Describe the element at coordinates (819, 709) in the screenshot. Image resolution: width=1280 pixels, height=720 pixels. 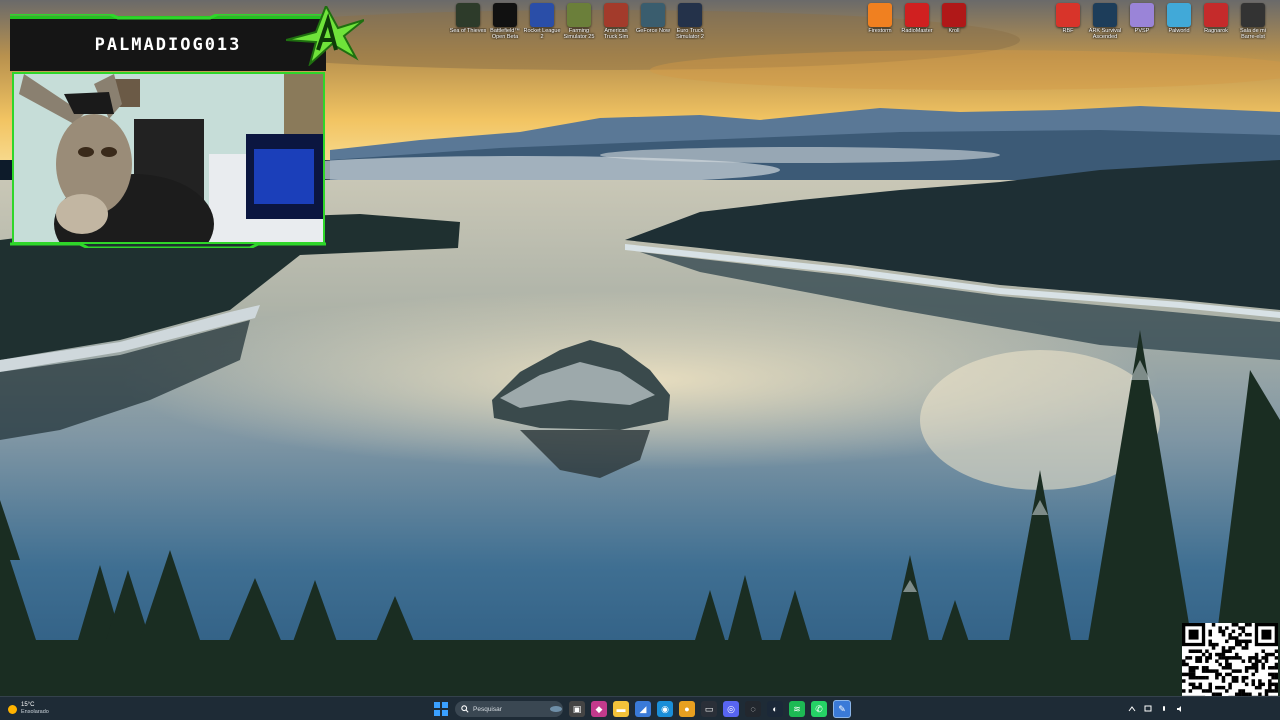
I see `whatsapp-icon: ✆` at that location.